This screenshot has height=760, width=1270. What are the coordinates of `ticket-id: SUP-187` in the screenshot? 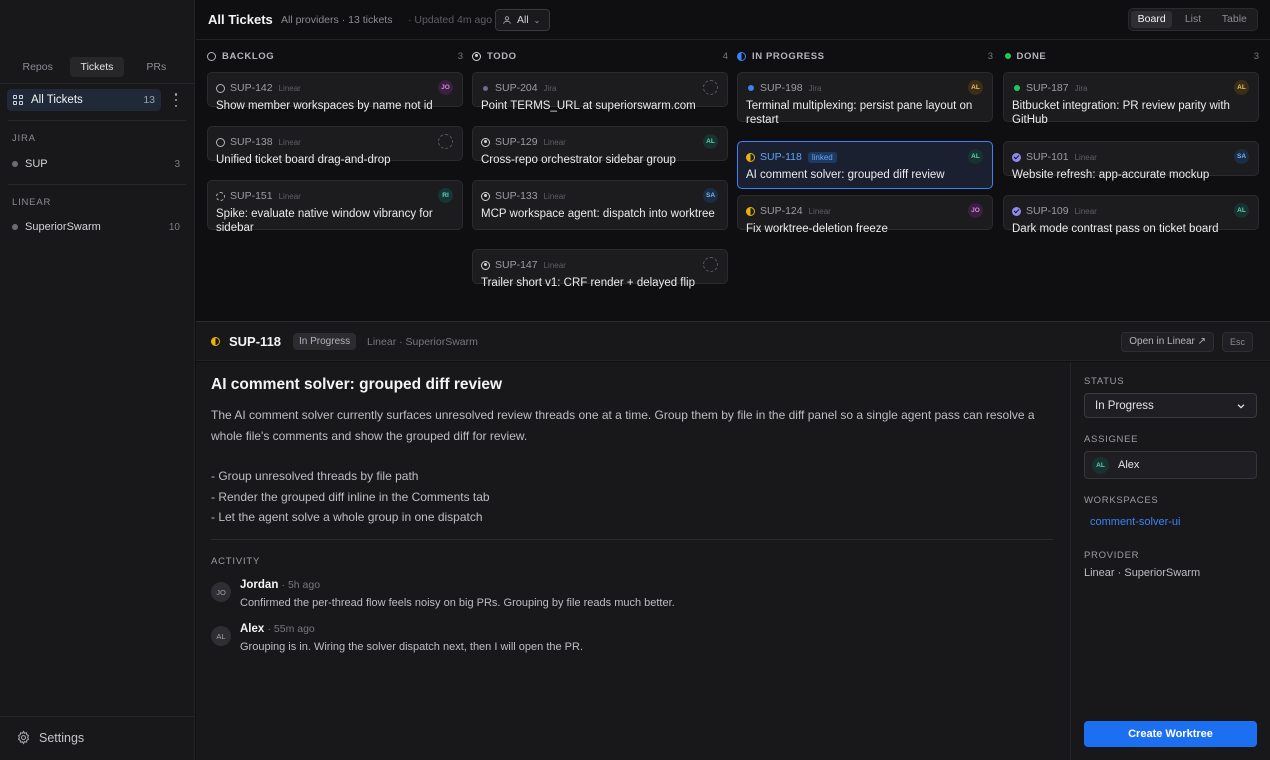 It's located at (1047, 88).